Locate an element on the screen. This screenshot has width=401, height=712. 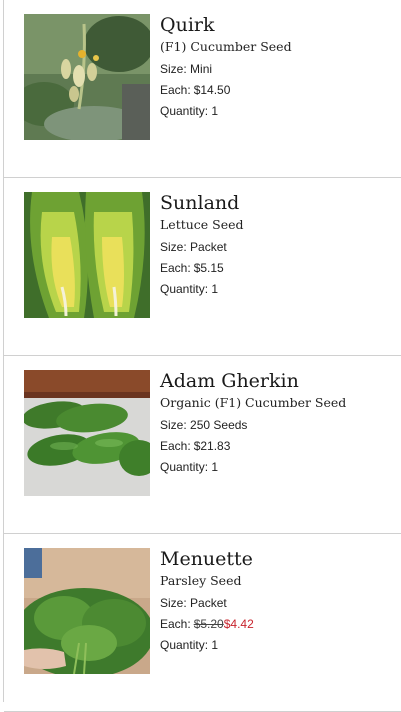
product-subtitle: (F1) Cucumber Seed is located at coordinates (226, 46).